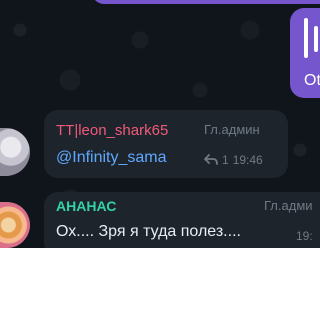  Describe the element at coordinates (111, 158) in the screenshot. I see `mention-link: @Infinity_sama` at that location.